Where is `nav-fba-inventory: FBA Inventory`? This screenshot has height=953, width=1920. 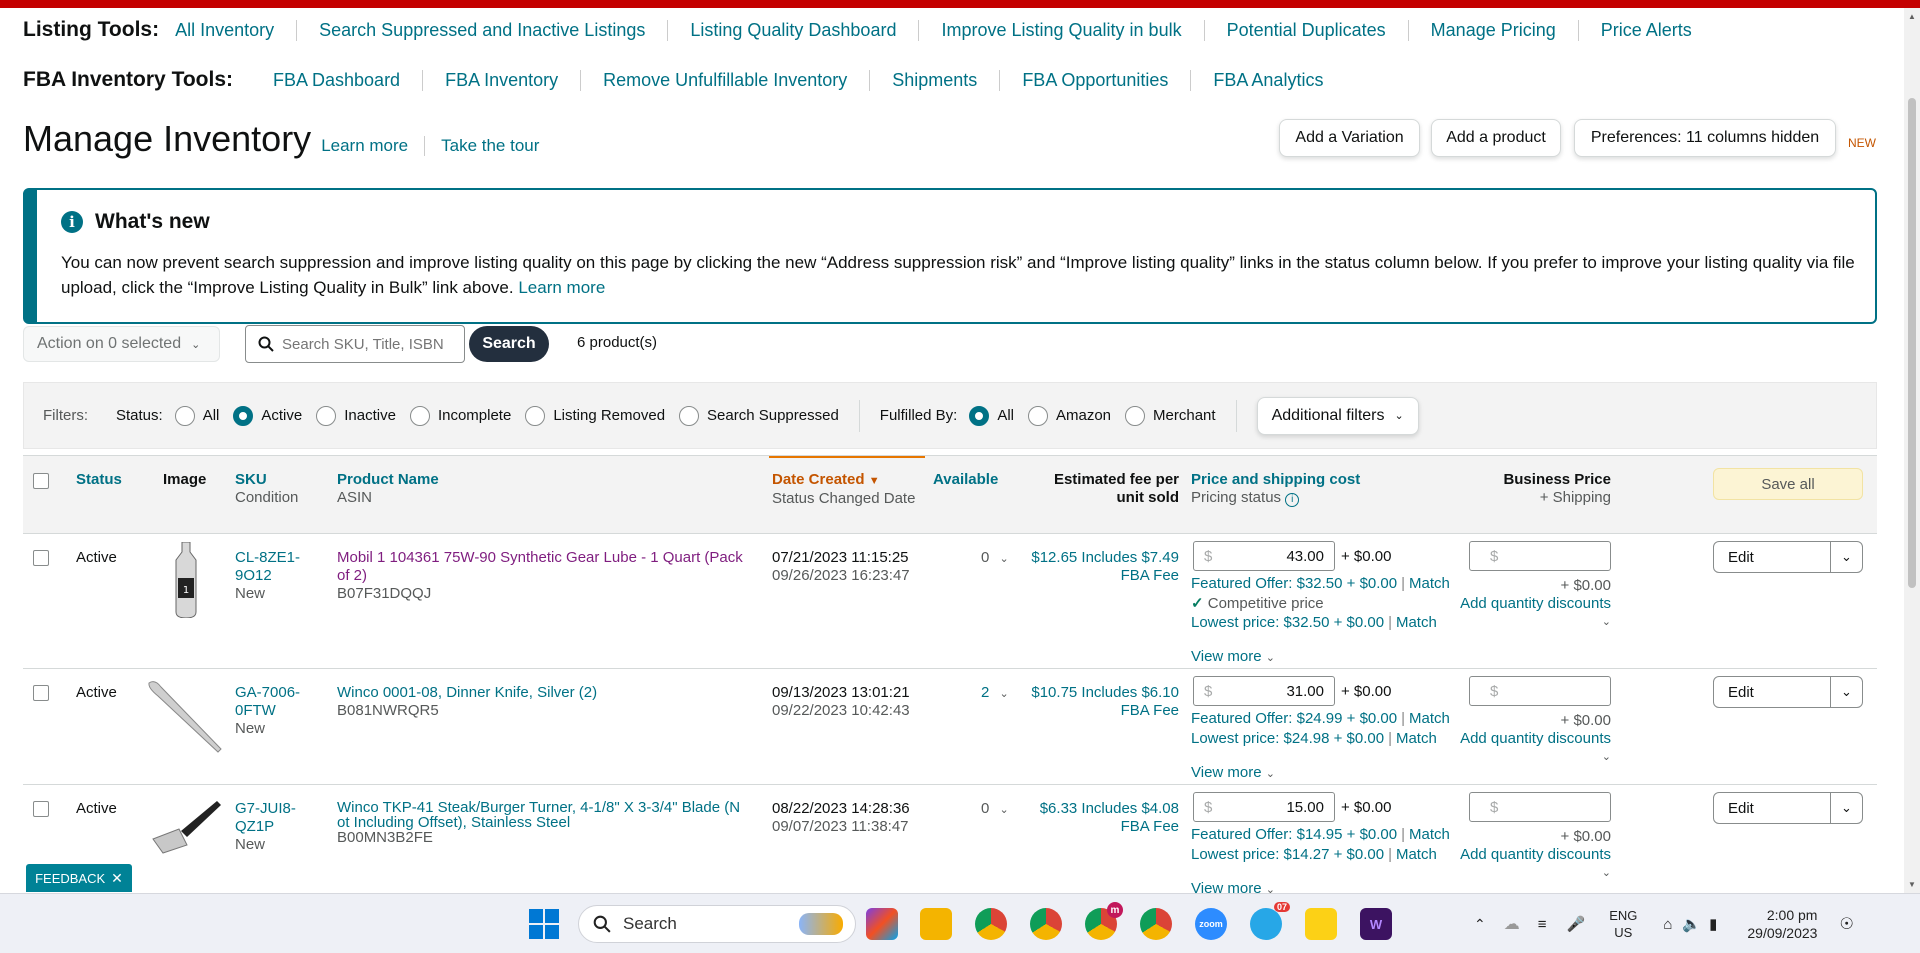
nav-fba-inventory: FBA Inventory is located at coordinates (501, 80).